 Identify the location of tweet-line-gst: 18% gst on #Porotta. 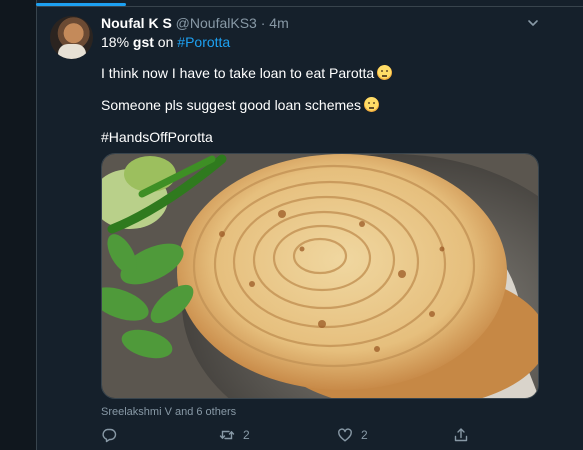
(165, 42).